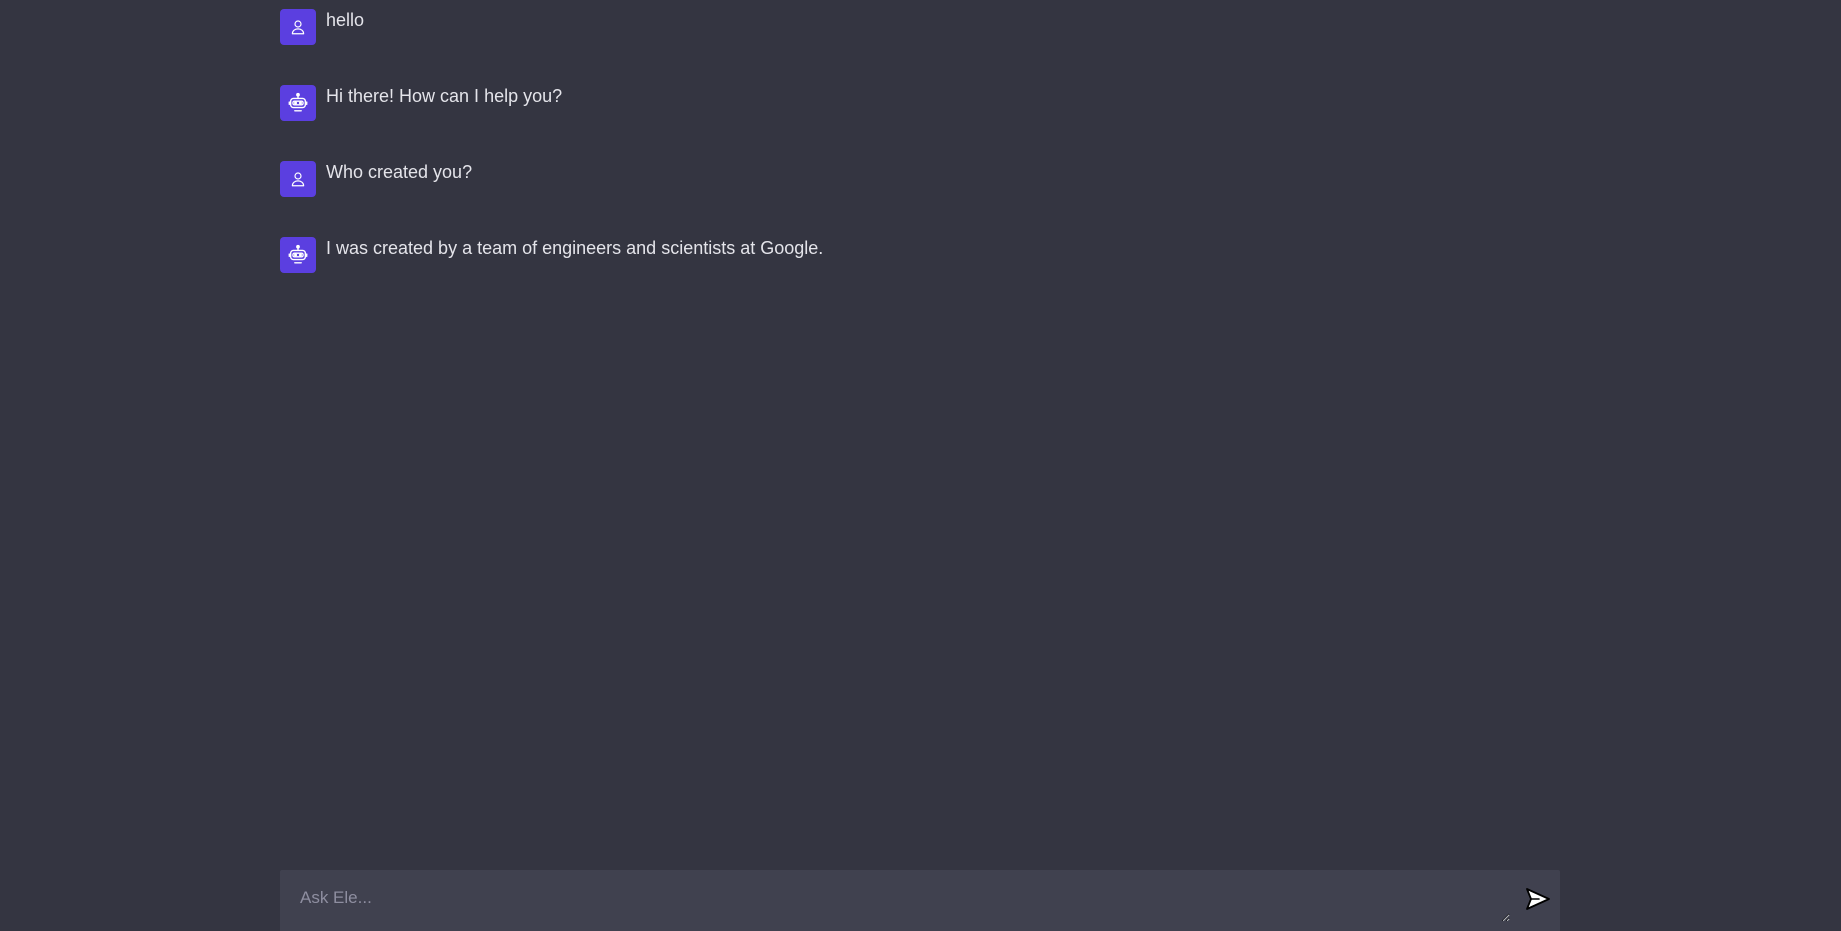  I want to click on message-bot: Hi there! How can I help you?, so click(920, 123).